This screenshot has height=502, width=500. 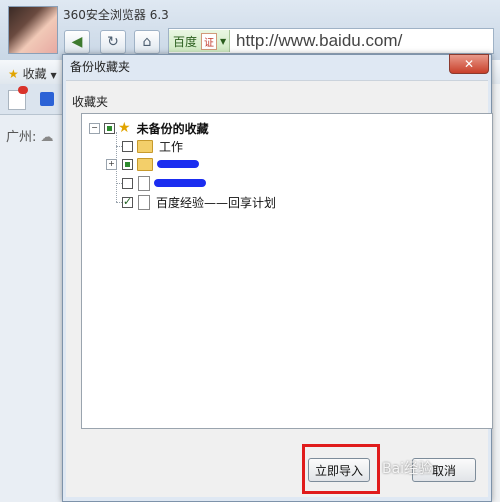 What do you see at coordinates (47, 99) in the screenshot?
I see `baidu-paw-icon` at bounding box center [47, 99].